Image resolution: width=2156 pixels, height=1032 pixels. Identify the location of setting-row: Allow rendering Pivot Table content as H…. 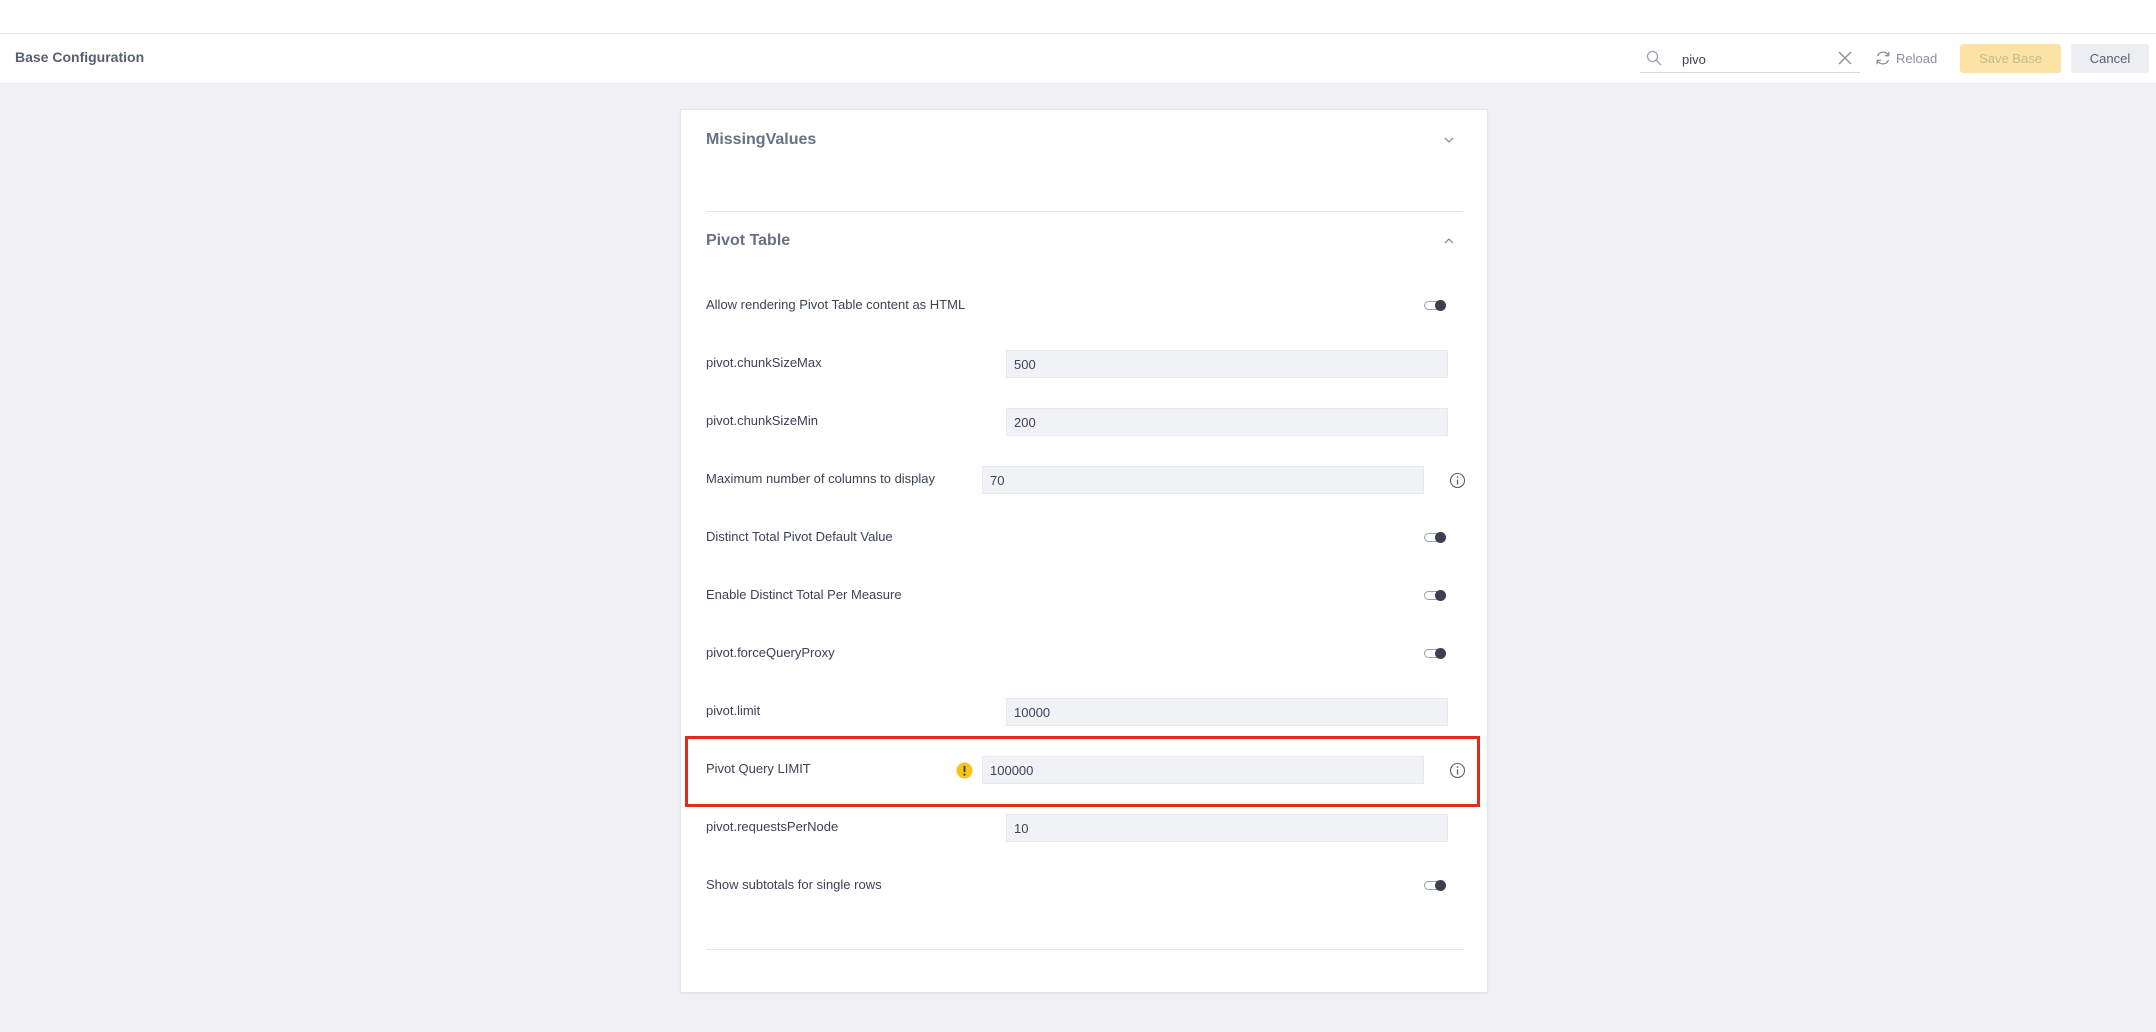
(1084, 306).